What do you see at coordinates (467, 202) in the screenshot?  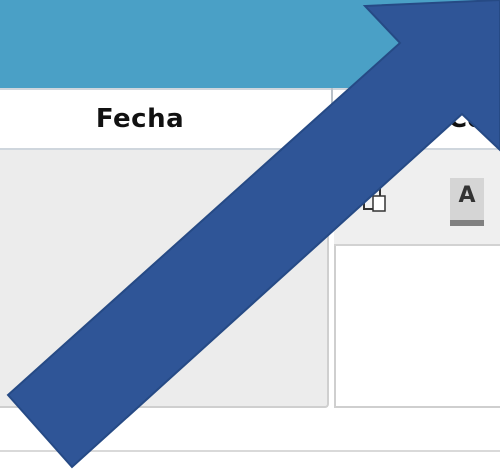 I see `font-color-icon: A` at bounding box center [467, 202].